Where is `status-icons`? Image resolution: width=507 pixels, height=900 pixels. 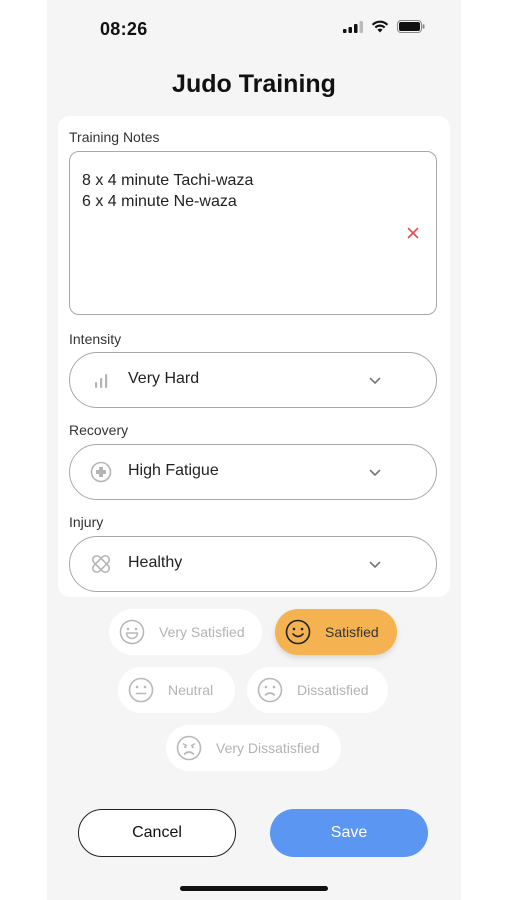
status-icons is located at coordinates (384, 26).